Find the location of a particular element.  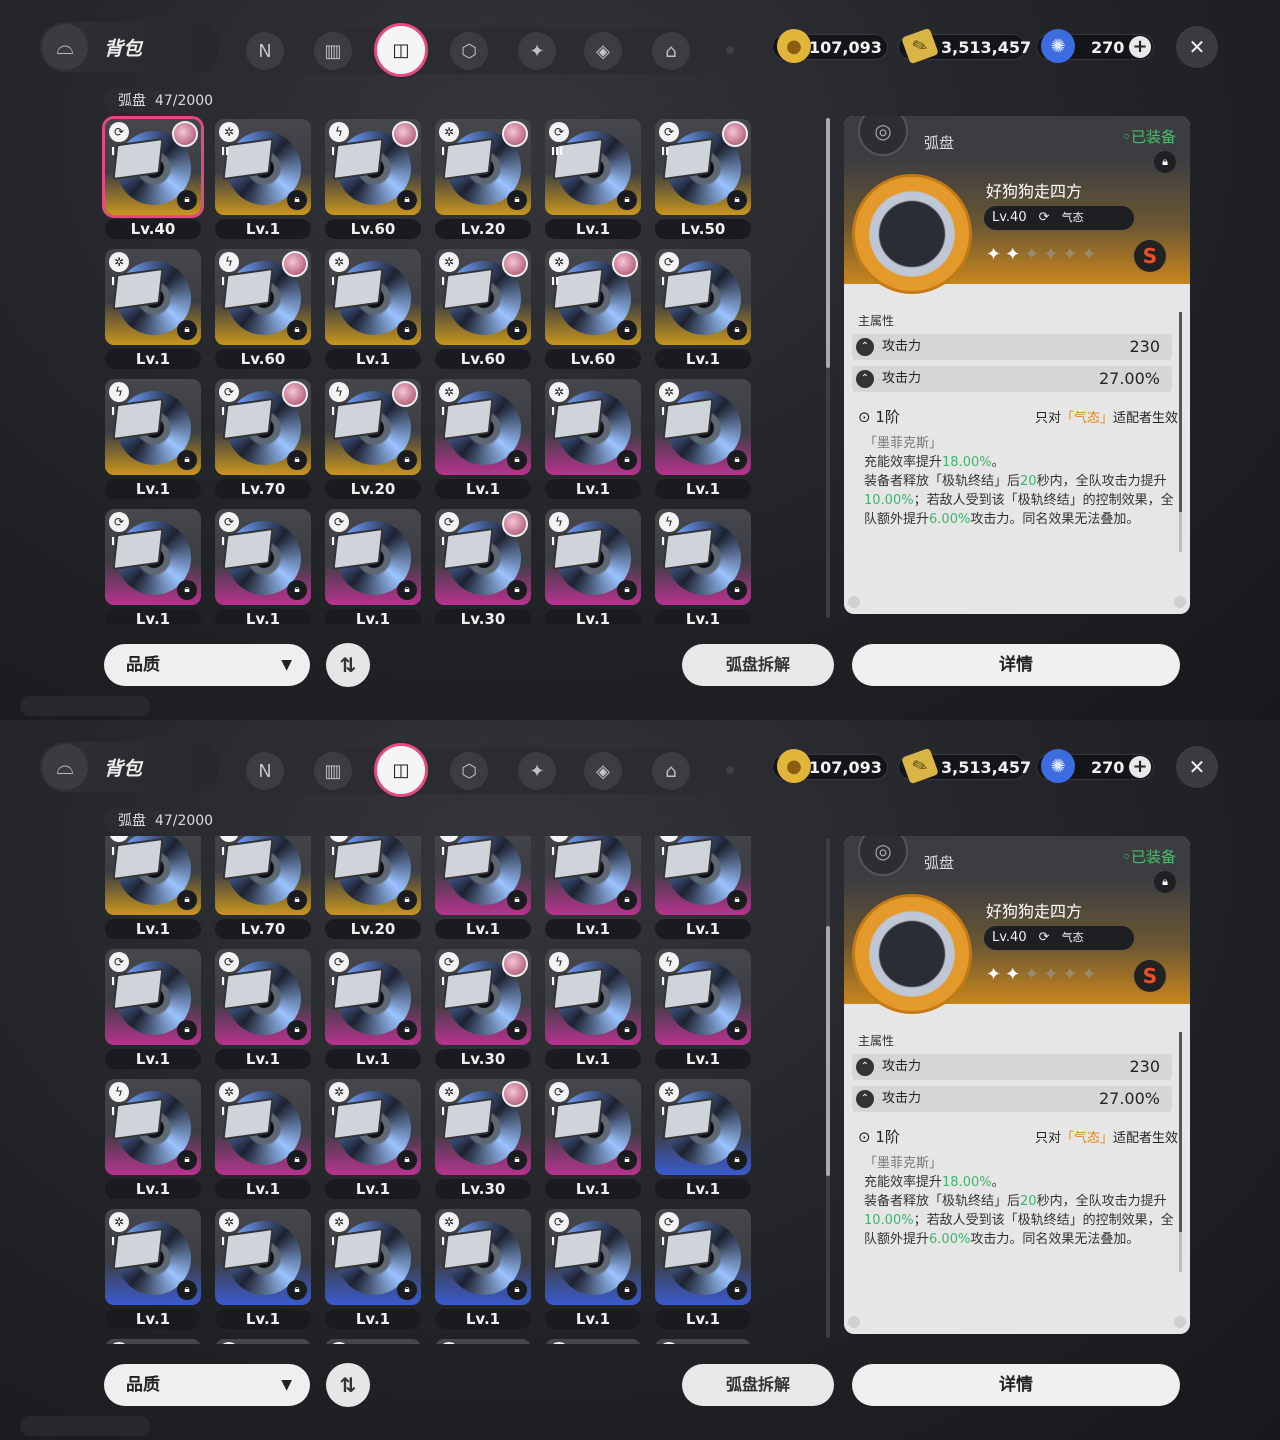

tab-disc: ◫ is located at coordinates (401, 770).